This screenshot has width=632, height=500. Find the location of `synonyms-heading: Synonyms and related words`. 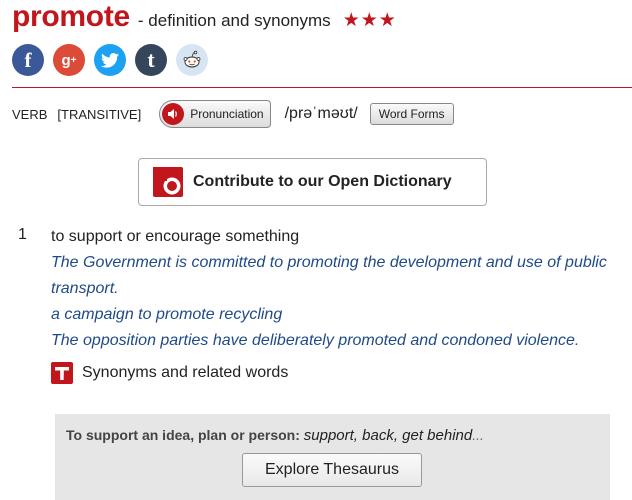

synonyms-heading: Synonyms and related words is located at coordinates (337, 373).